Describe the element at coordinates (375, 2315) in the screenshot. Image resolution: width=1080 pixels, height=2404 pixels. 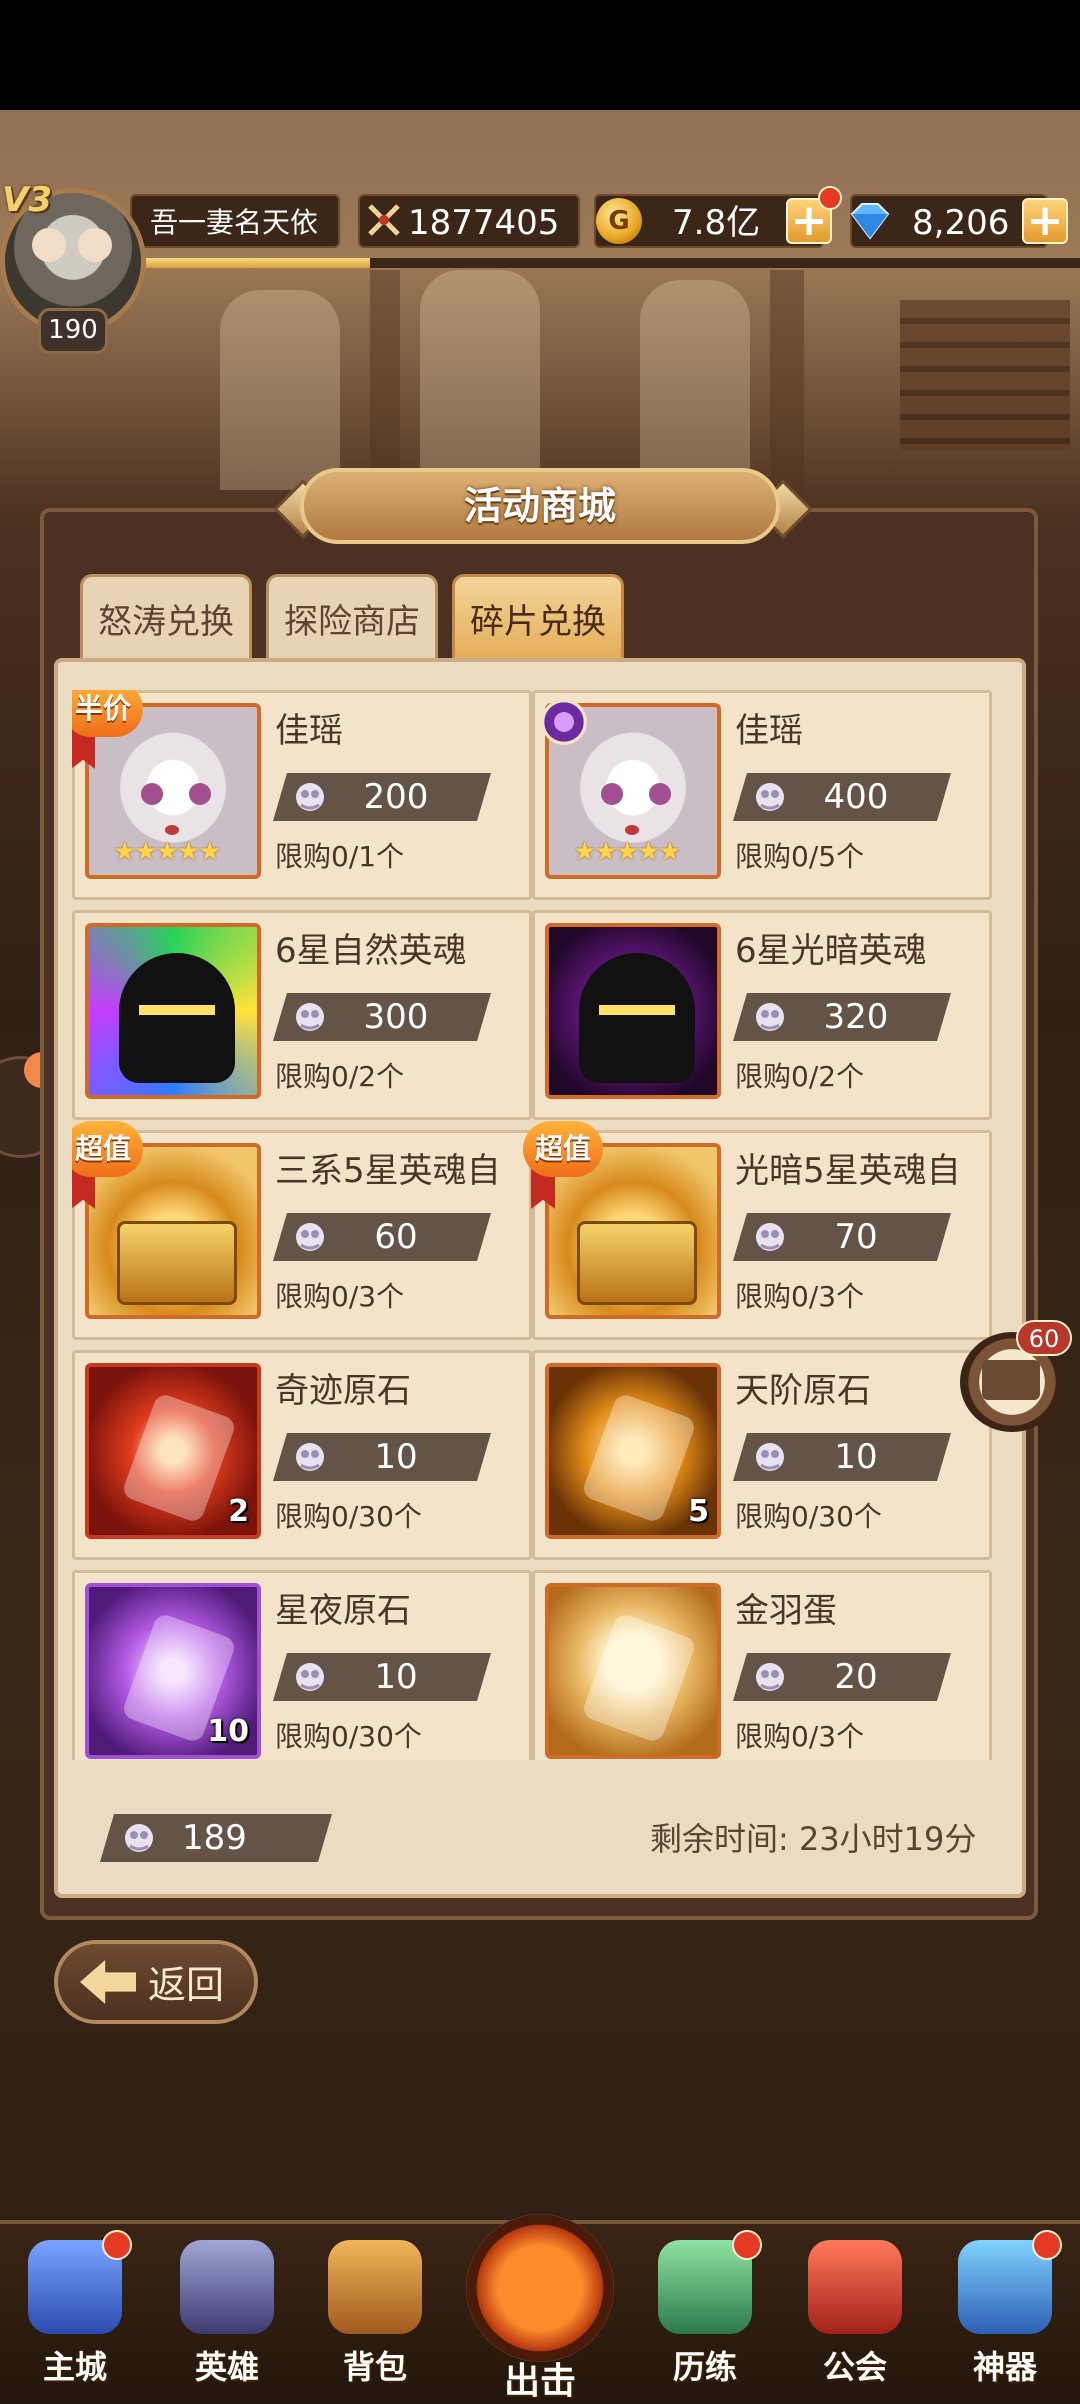
I see `nav-bag: 背包` at that location.